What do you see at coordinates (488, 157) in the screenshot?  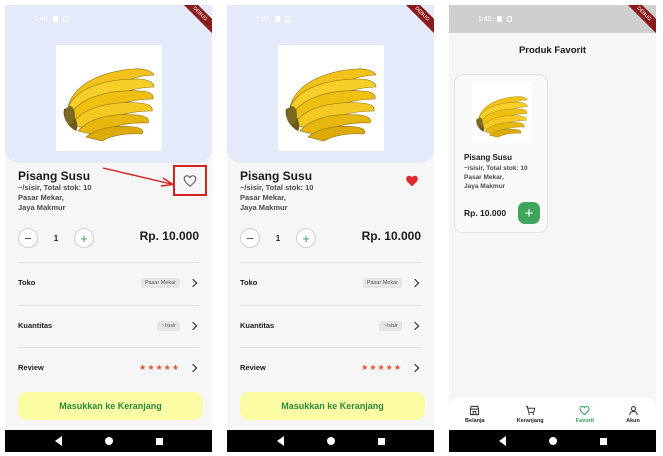 I see `favorite-product-name: Pisang Susu` at bounding box center [488, 157].